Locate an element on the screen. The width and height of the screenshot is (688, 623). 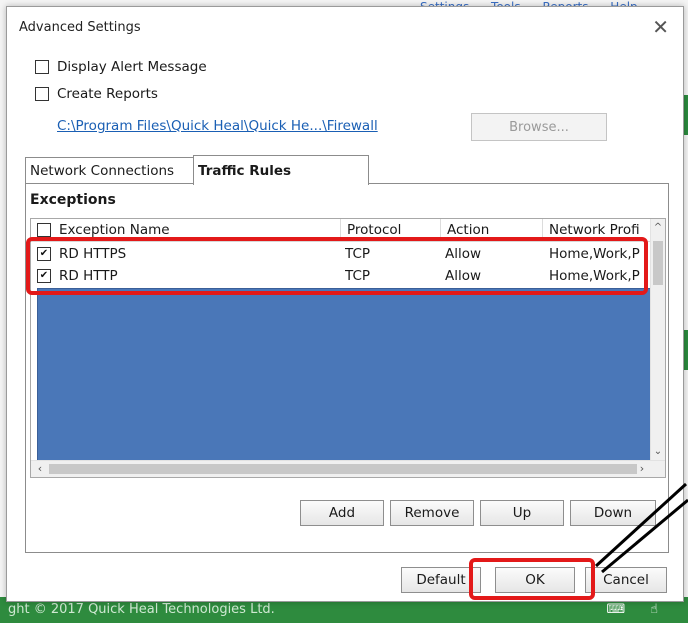
display-alert-checkbox is located at coordinates (42, 67).